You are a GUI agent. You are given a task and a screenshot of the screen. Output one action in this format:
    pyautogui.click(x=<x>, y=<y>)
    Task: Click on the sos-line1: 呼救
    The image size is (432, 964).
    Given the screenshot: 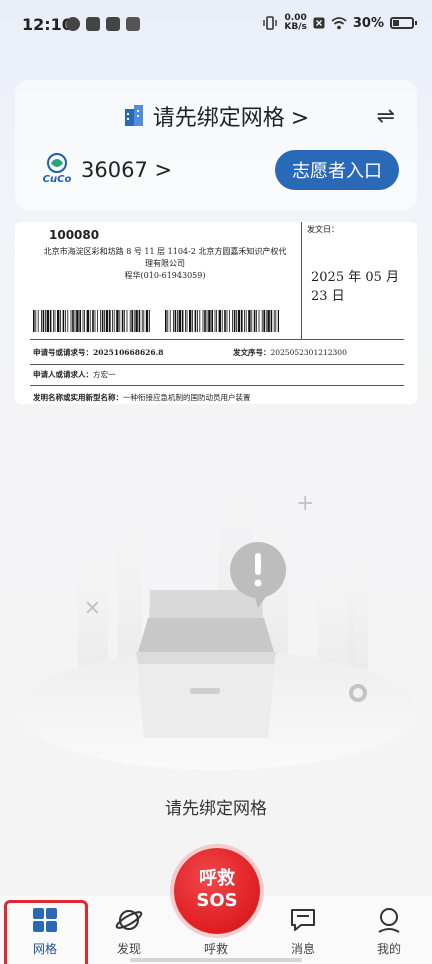 What is the action you would take?
    pyautogui.click(x=217, y=878)
    